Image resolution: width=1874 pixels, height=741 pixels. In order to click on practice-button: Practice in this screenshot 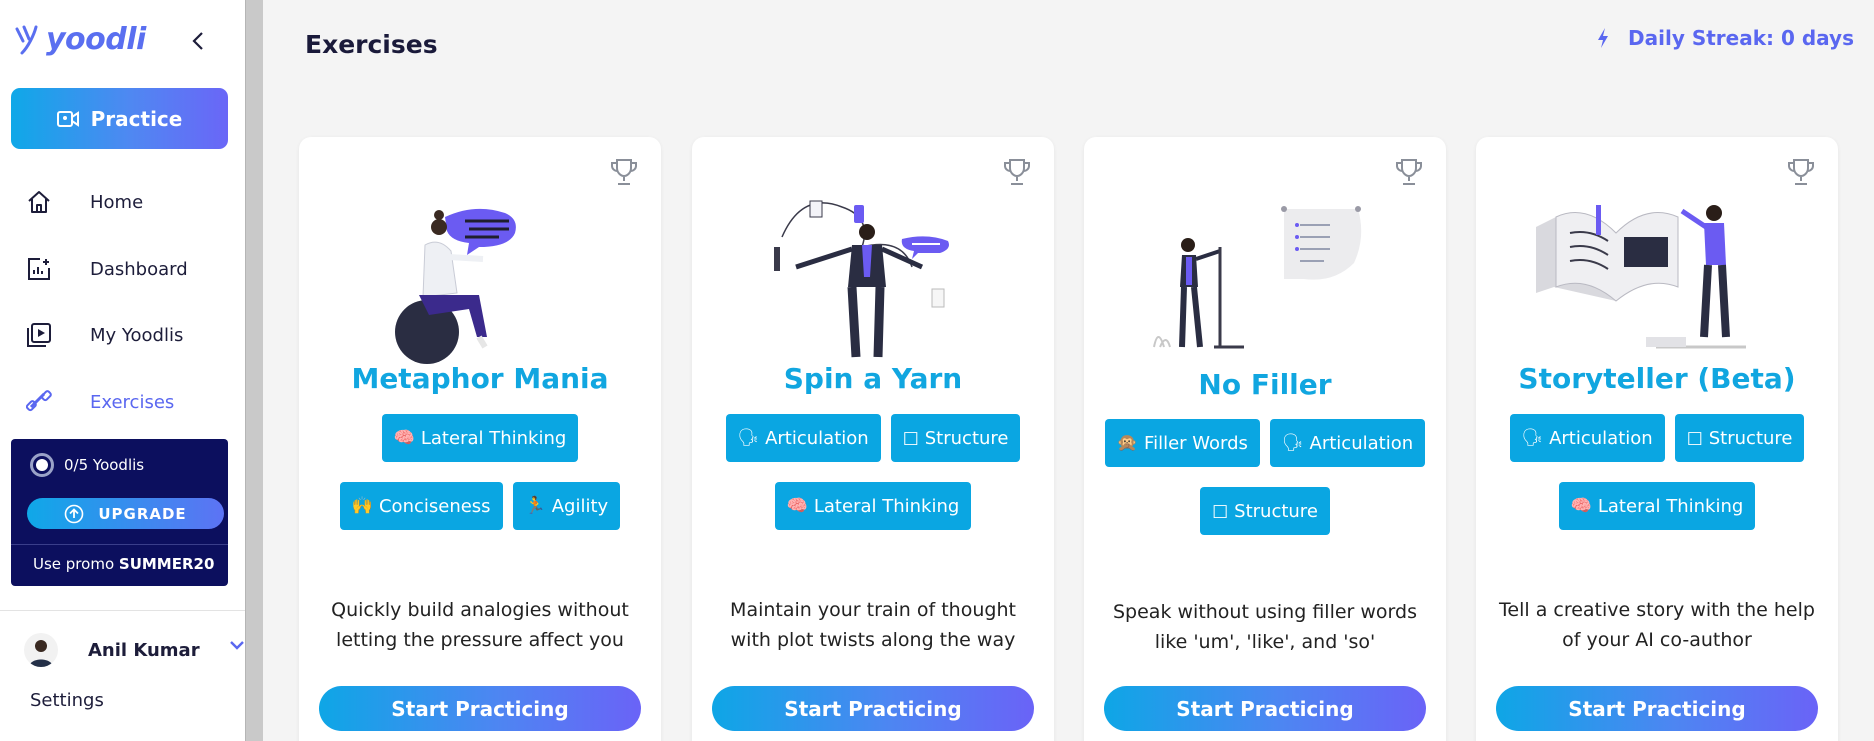, I will do `click(119, 118)`.